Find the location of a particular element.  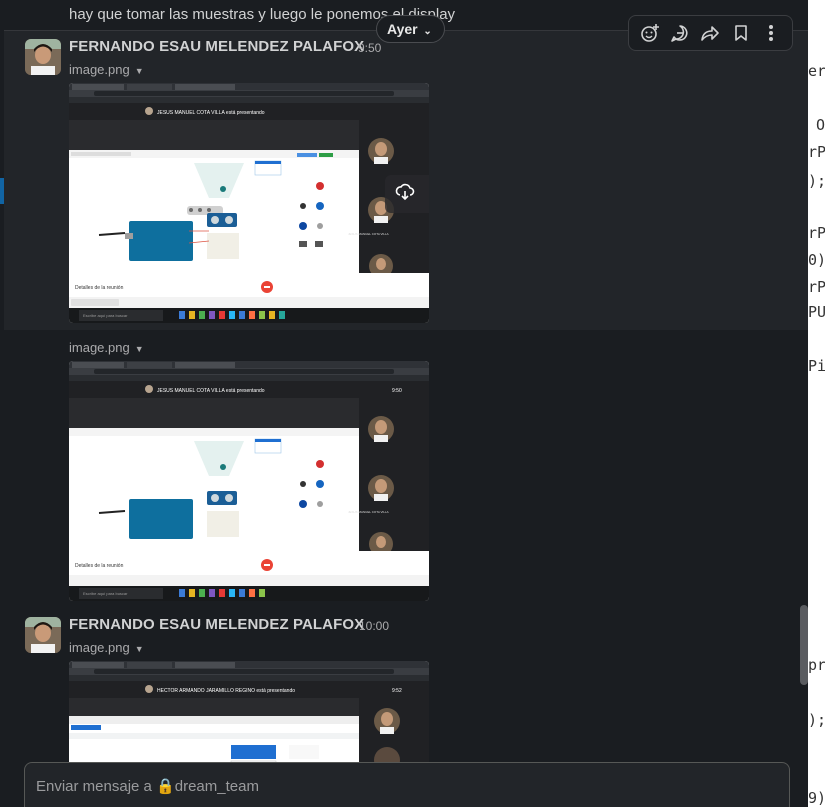

code-fragment: PU is located at coordinates (816, 312).